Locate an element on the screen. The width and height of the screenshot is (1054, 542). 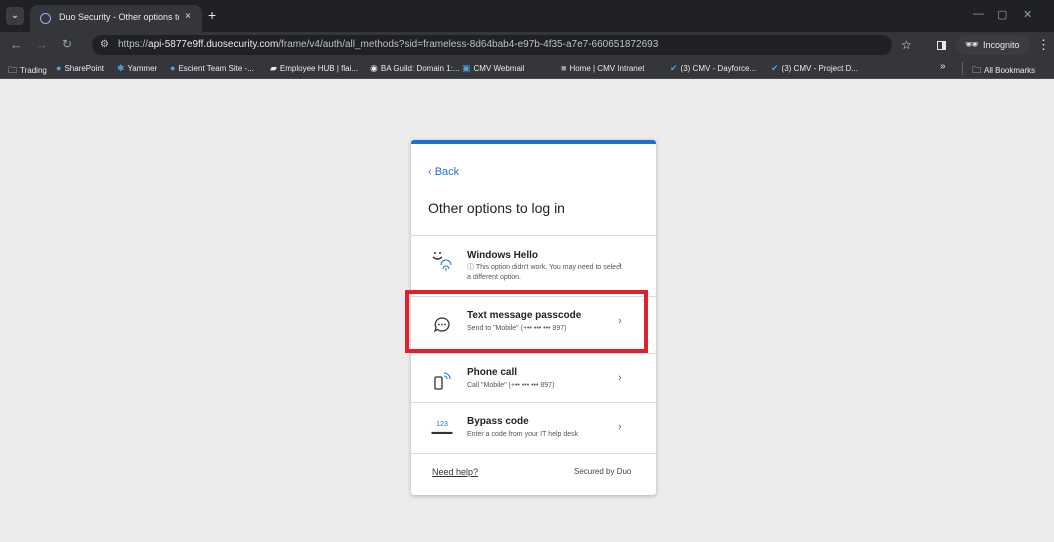
option-subtitle: Enter a code from your IT help desk is located at coordinates (523, 434).